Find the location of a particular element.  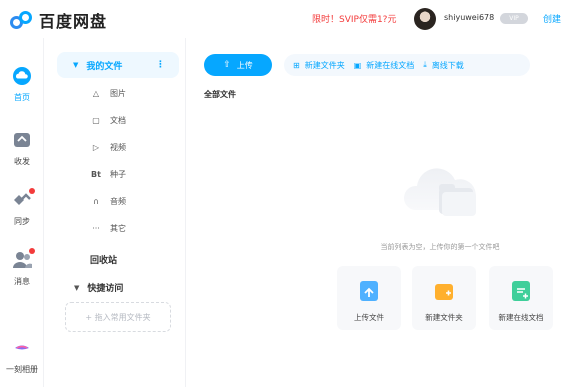

rail-label: 收发 is located at coordinates (22, 161).